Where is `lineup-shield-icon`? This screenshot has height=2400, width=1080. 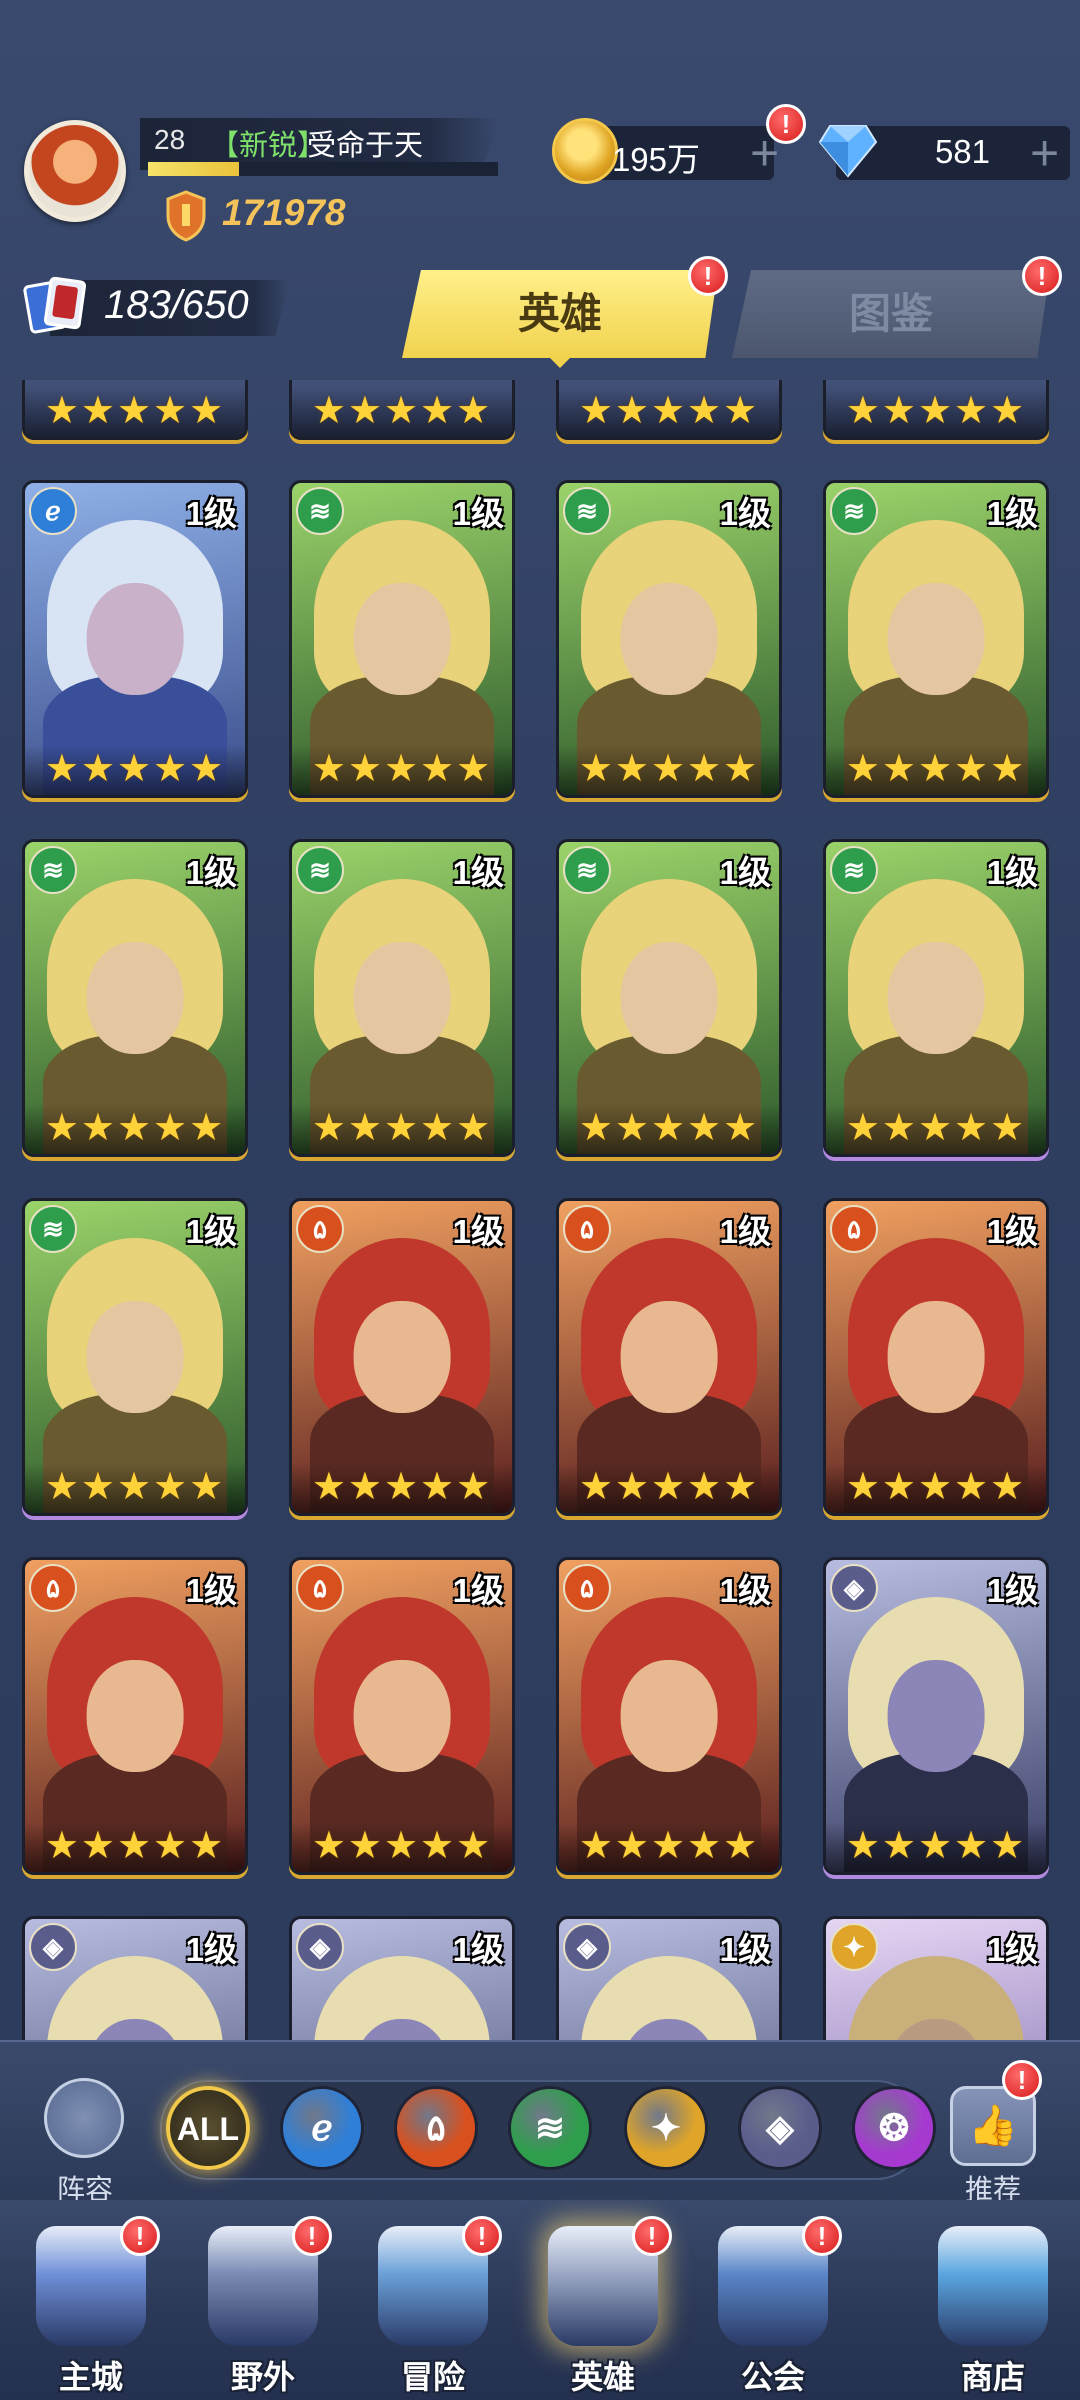
lineup-shield-icon is located at coordinates (84, 2118).